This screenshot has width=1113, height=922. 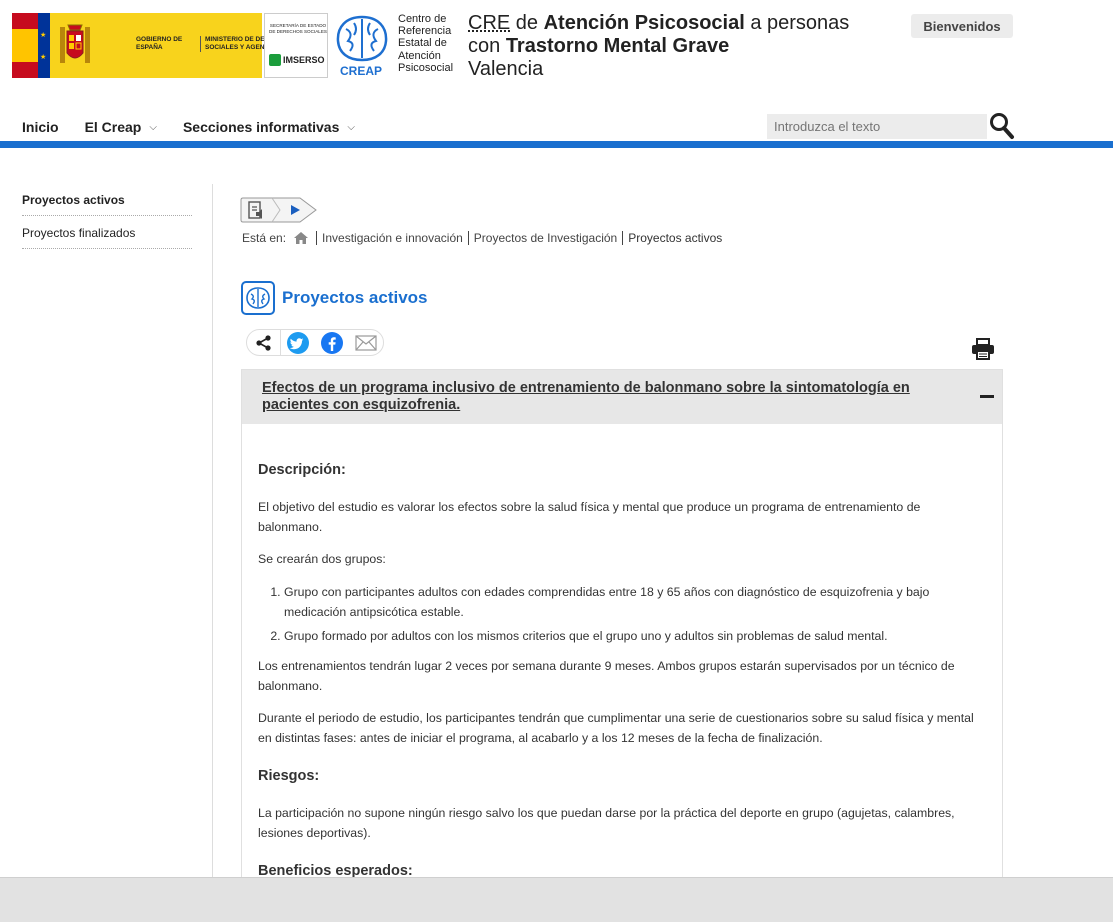 What do you see at coordinates (1002, 126) in the screenshot?
I see `search-icon` at bounding box center [1002, 126].